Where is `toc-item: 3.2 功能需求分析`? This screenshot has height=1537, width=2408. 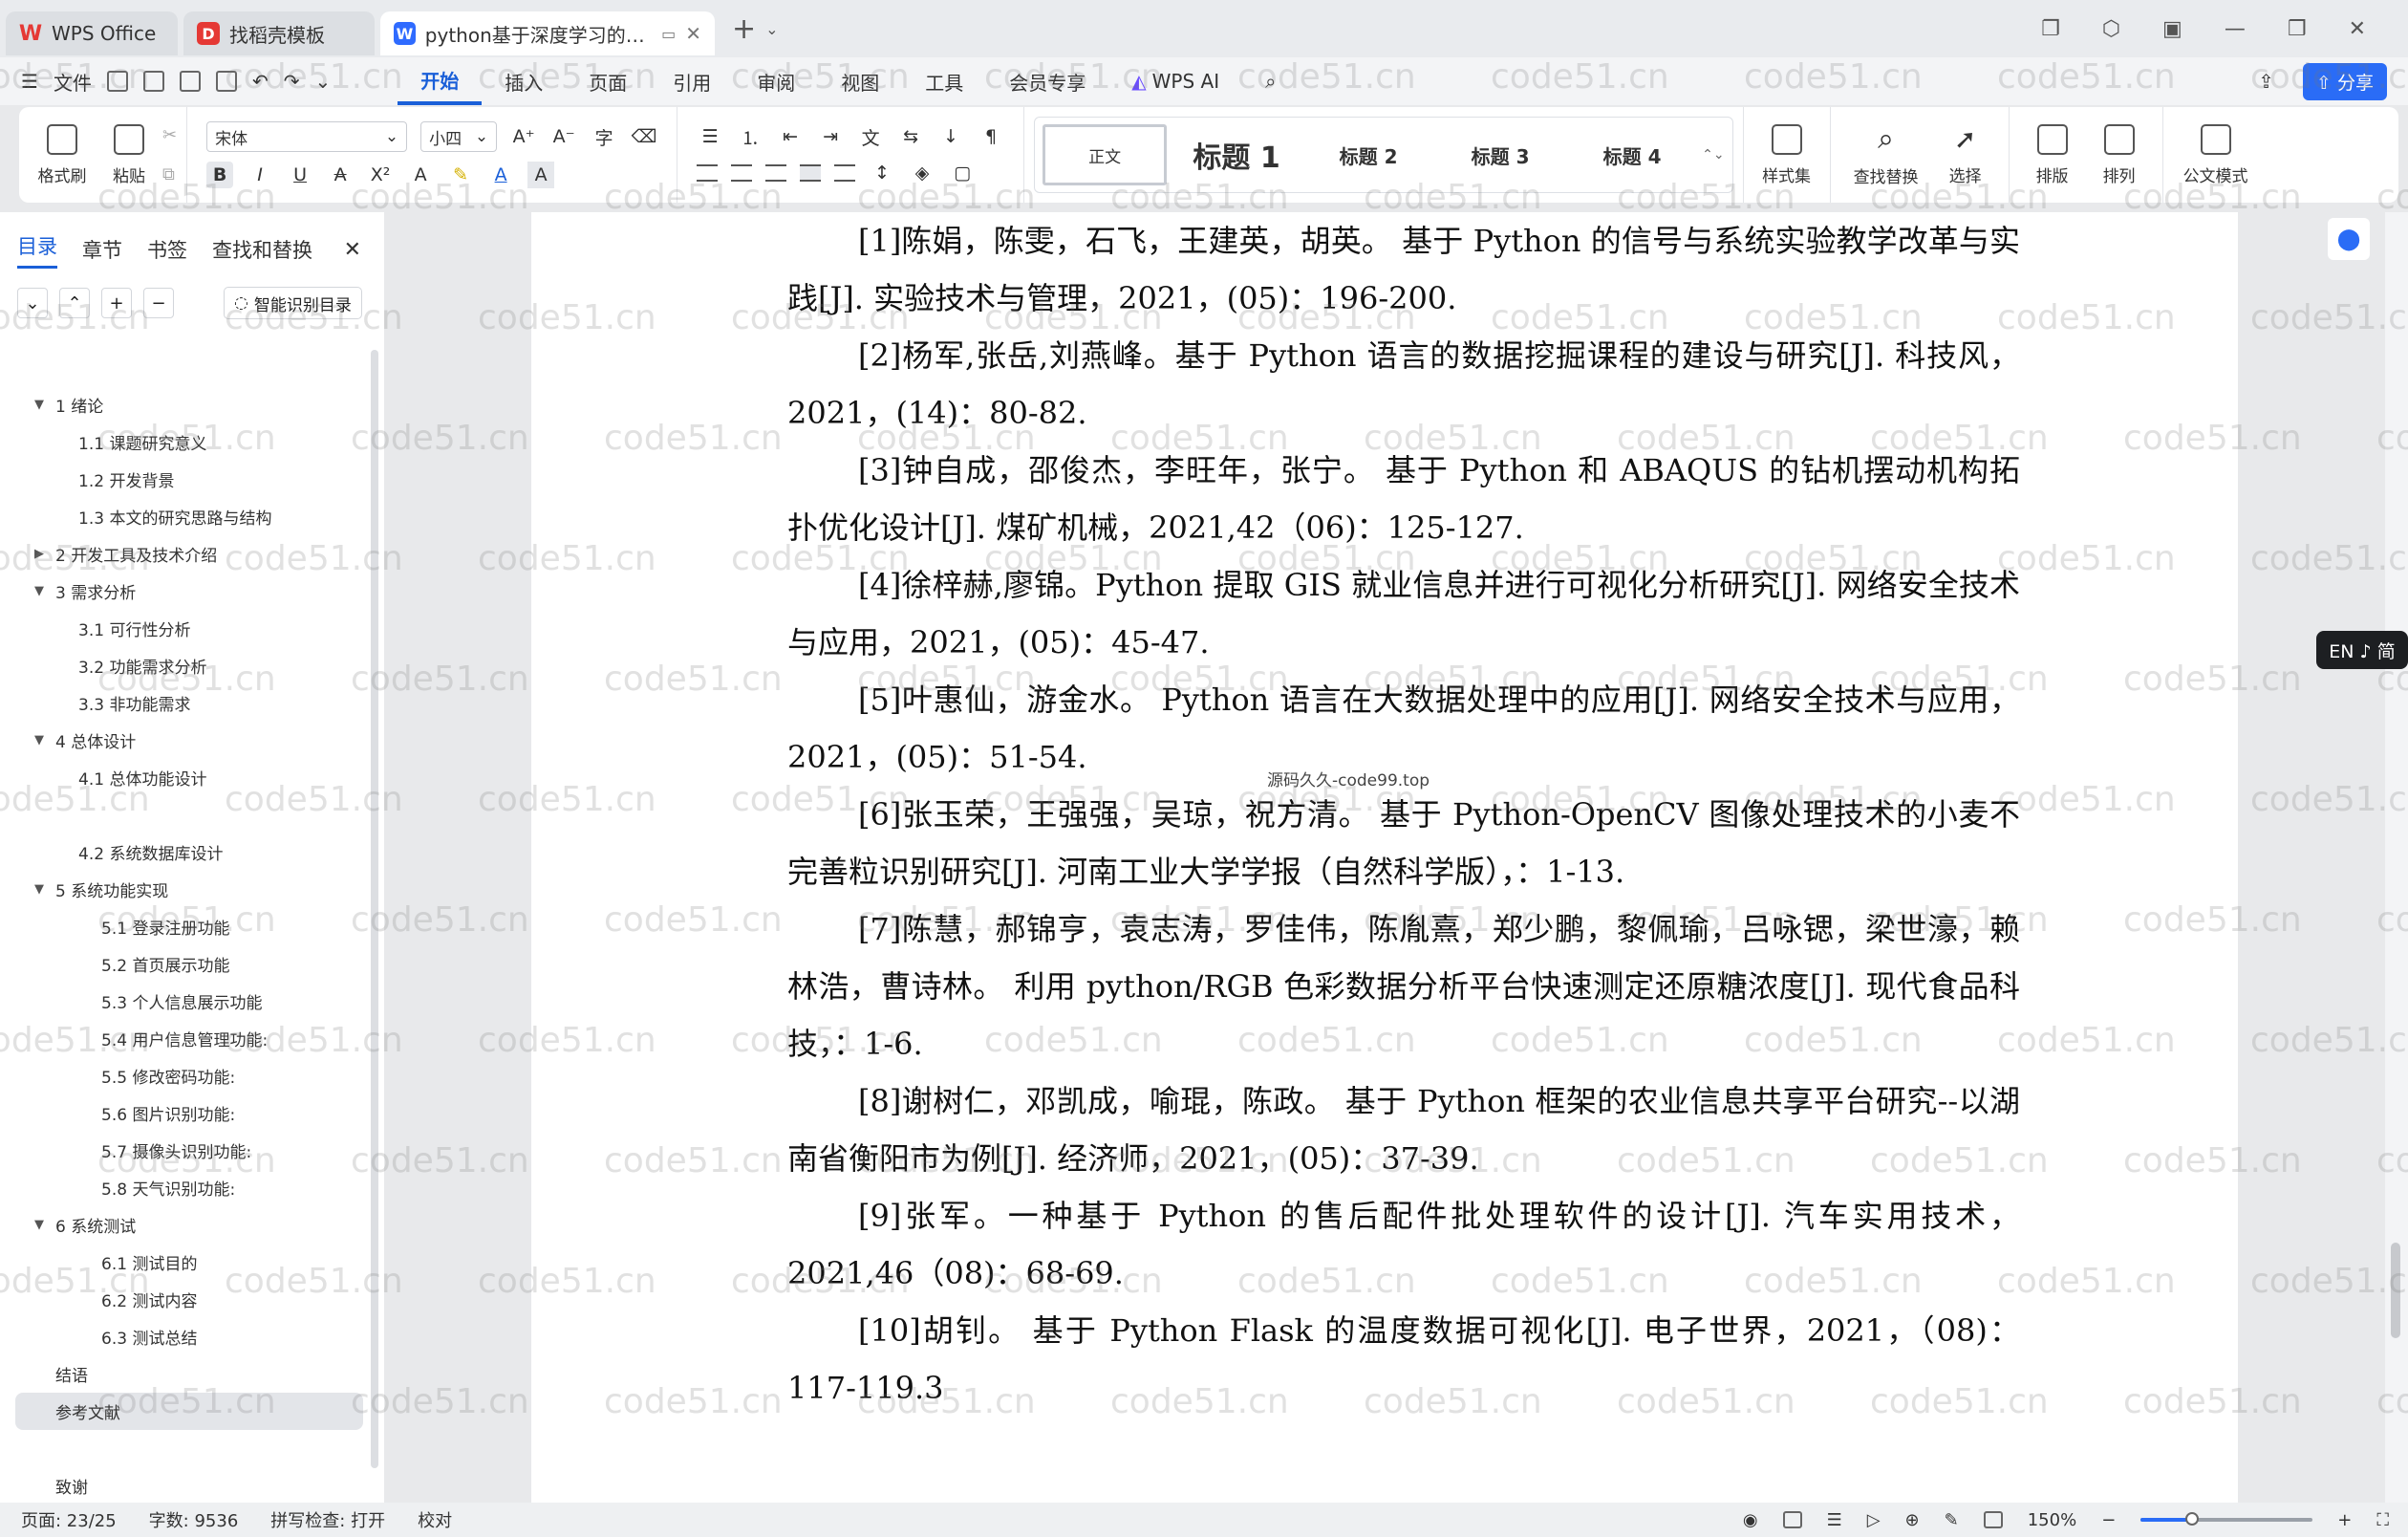 toc-item: 3.2 功能需求分析 is located at coordinates (185, 665).